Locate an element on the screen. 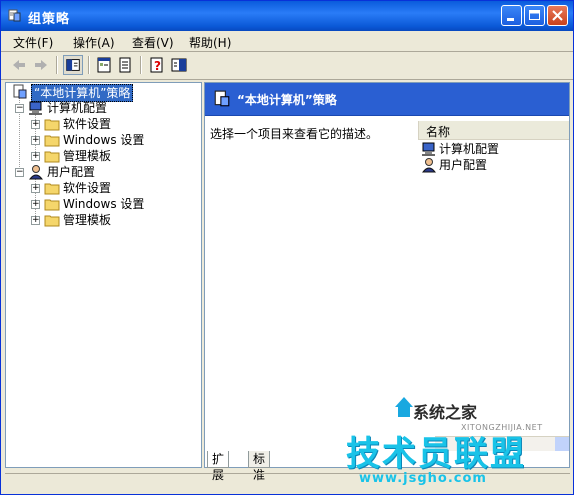 The image size is (574, 495). tree-item-user-windows: + Windows 设置 is located at coordinates (105, 204).